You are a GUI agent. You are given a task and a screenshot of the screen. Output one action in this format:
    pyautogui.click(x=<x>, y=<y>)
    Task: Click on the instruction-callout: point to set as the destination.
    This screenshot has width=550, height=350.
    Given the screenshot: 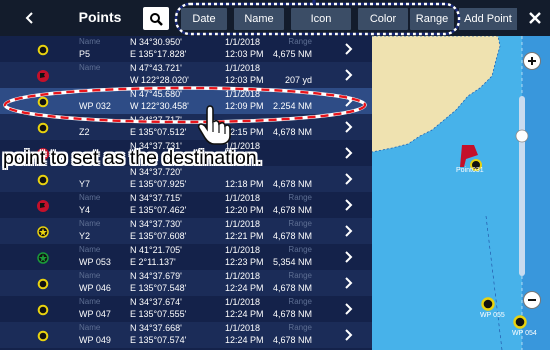 What is the action you would take?
    pyautogui.click(x=133, y=158)
    